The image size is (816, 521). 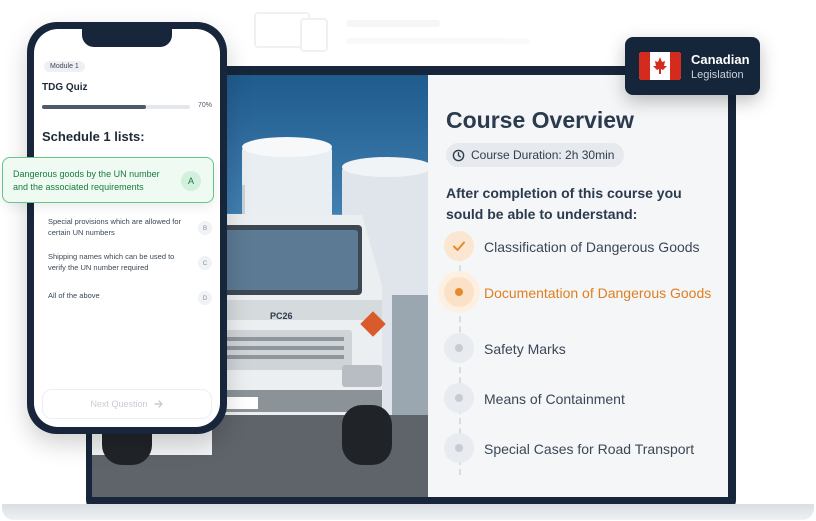 I want to click on next-question-button: Next Question, so click(x=127, y=404).